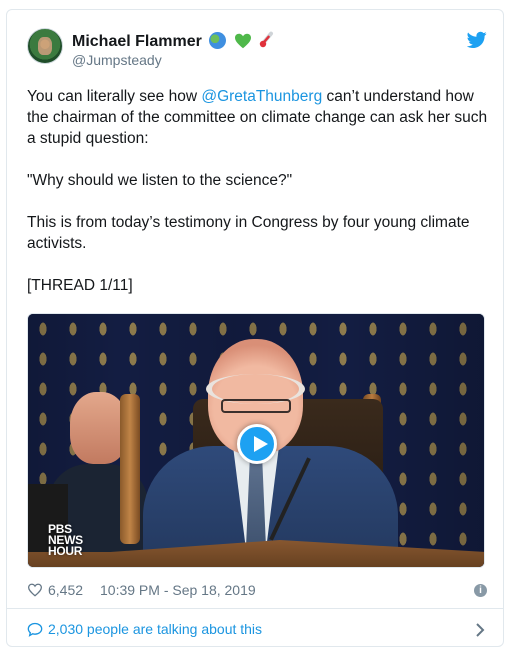  What do you see at coordinates (114, 96) in the screenshot?
I see `tweet-text-segment: You can literally see how` at bounding box center [114, 96].